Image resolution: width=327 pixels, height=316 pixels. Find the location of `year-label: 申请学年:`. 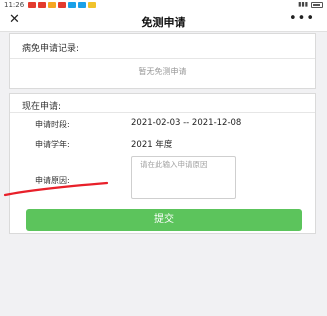

year-label: 申请学年: is located at coordinates (52, 144).